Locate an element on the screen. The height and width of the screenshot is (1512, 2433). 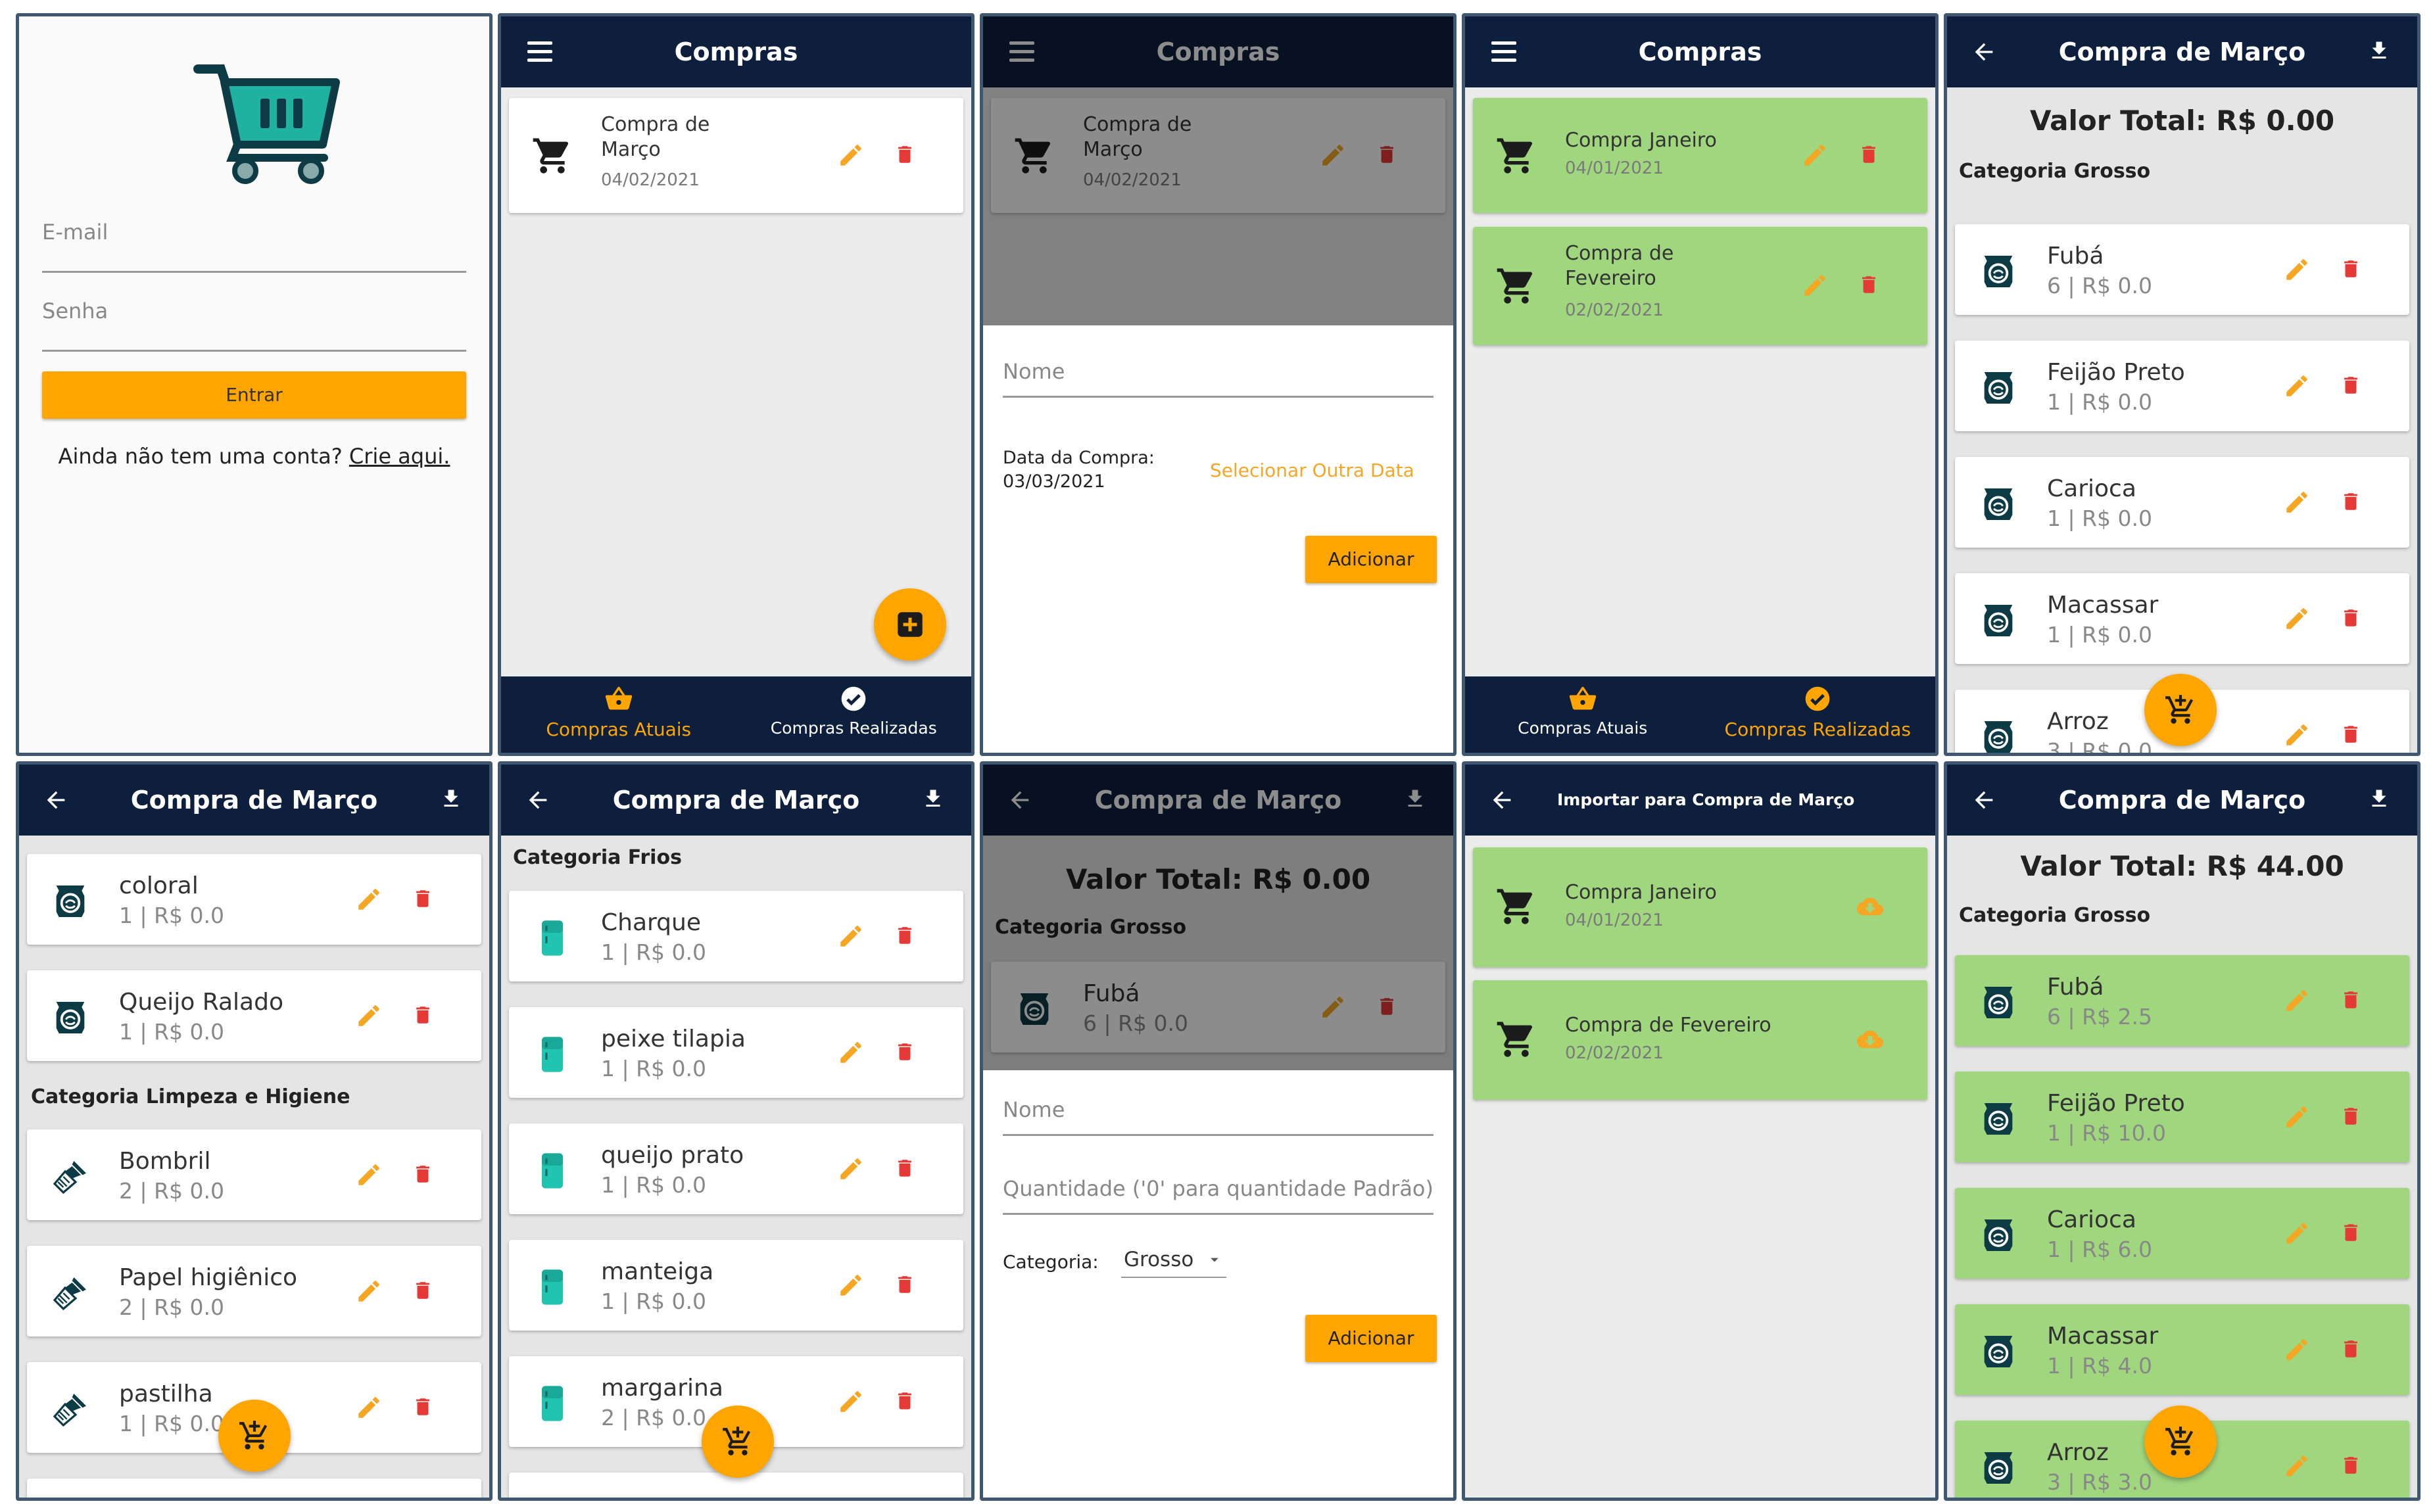
item-card: Papel higiênico 2 | R$ 0.0 is located at coordinates (254, 1291).